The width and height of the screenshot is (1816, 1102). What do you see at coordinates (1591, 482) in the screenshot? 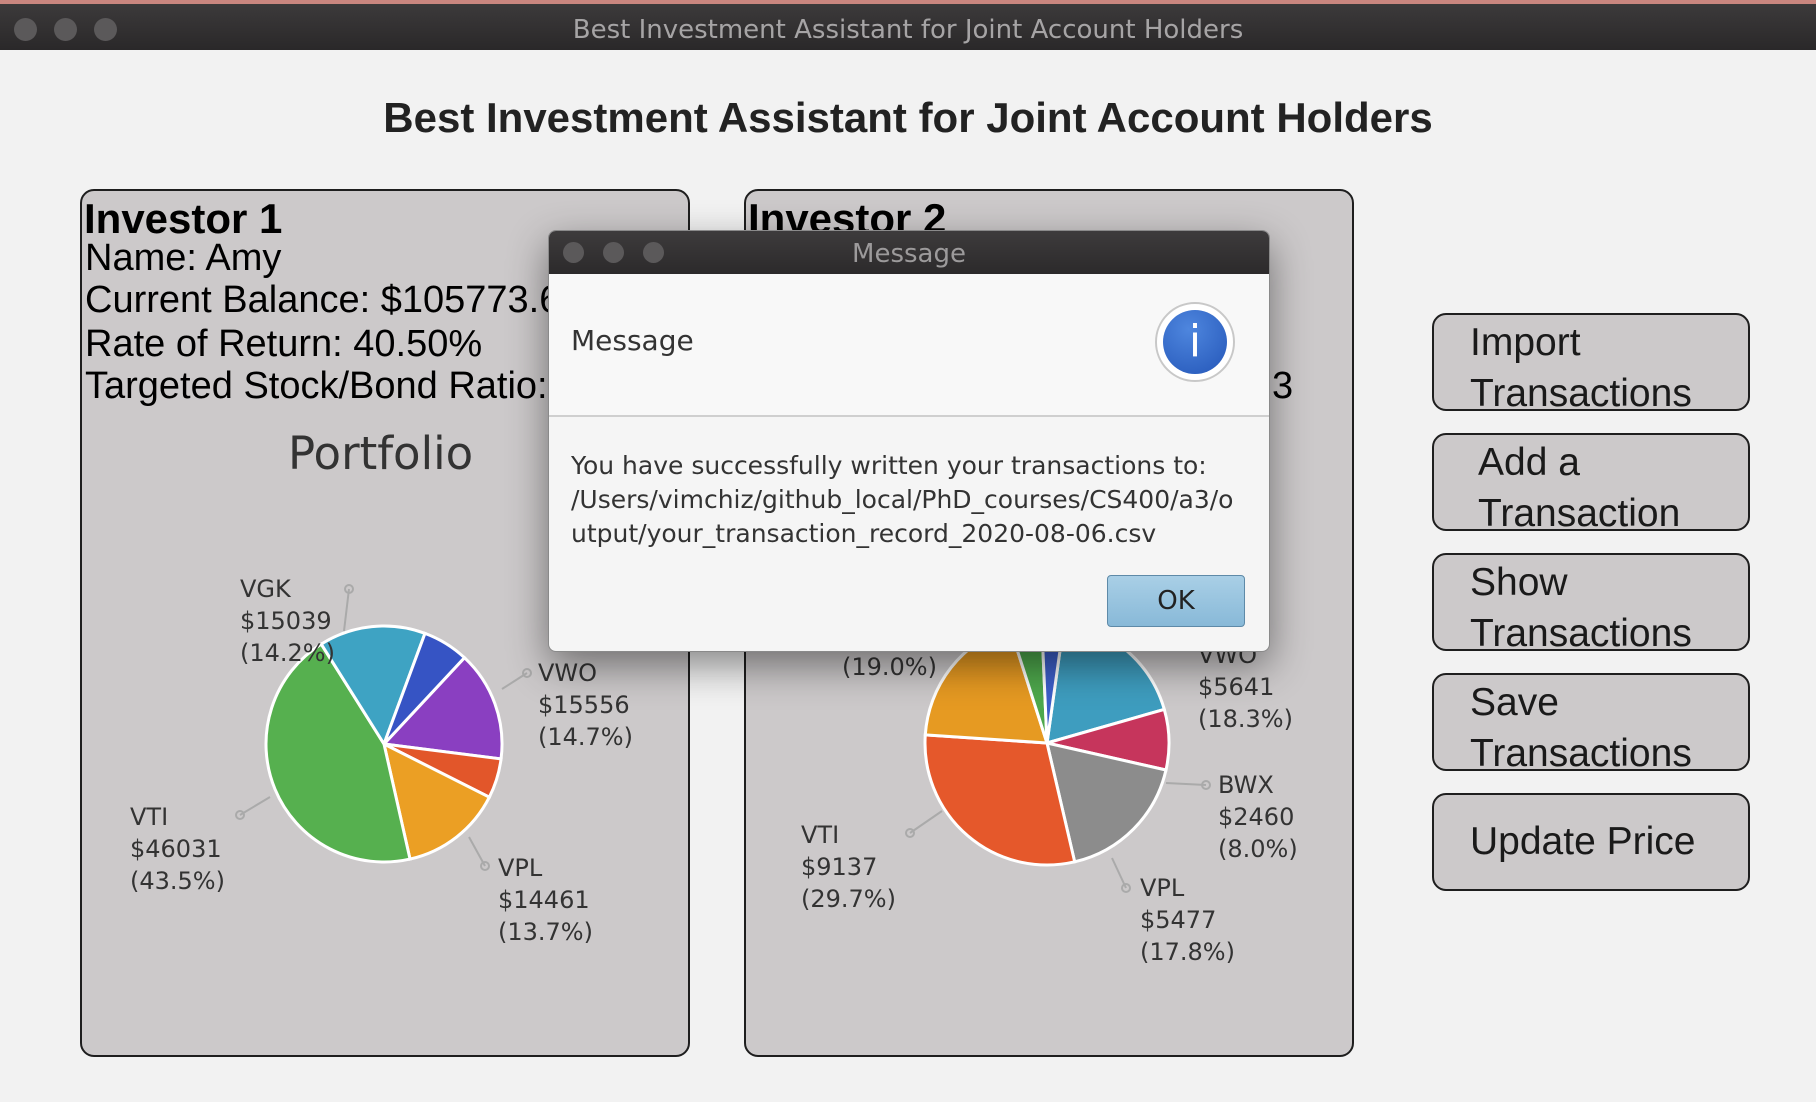
I see `add-transaction-button: Add a Transaction` at bounding box center [1591, 482].